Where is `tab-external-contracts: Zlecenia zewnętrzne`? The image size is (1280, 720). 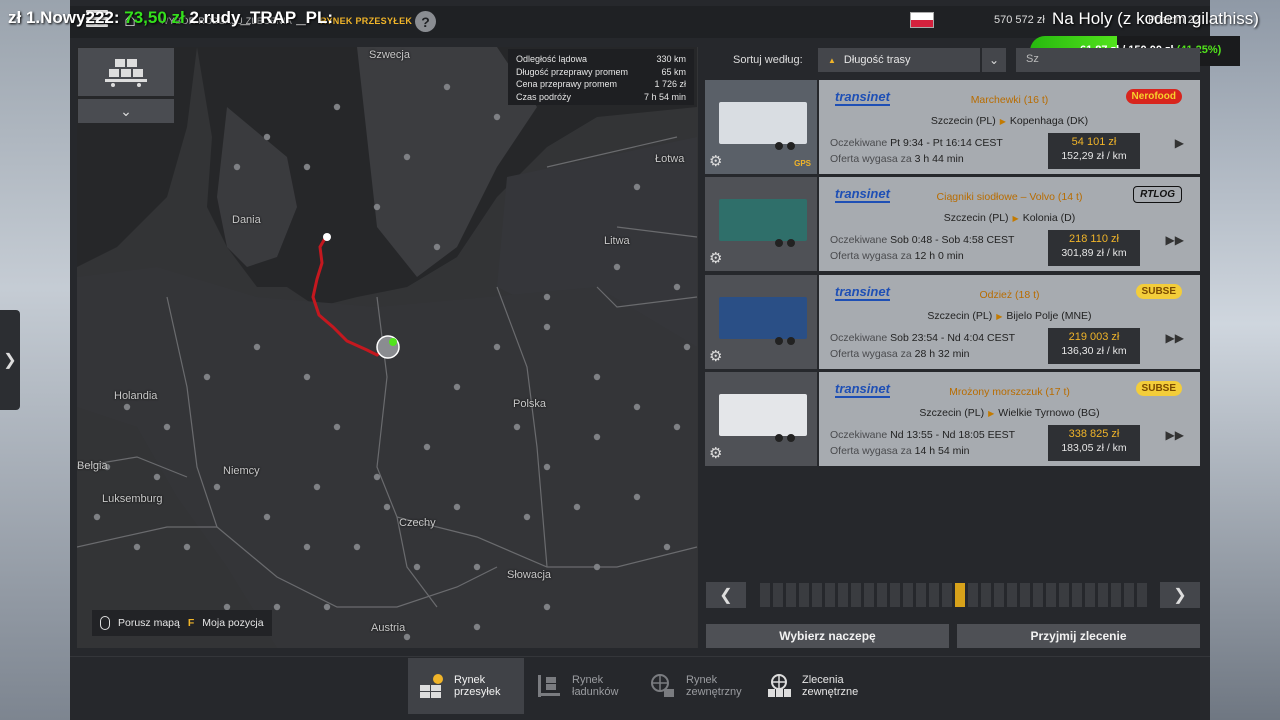
tab-external-contracts: Zlecenia zewnętrzne is located at coordinates (821, 686).